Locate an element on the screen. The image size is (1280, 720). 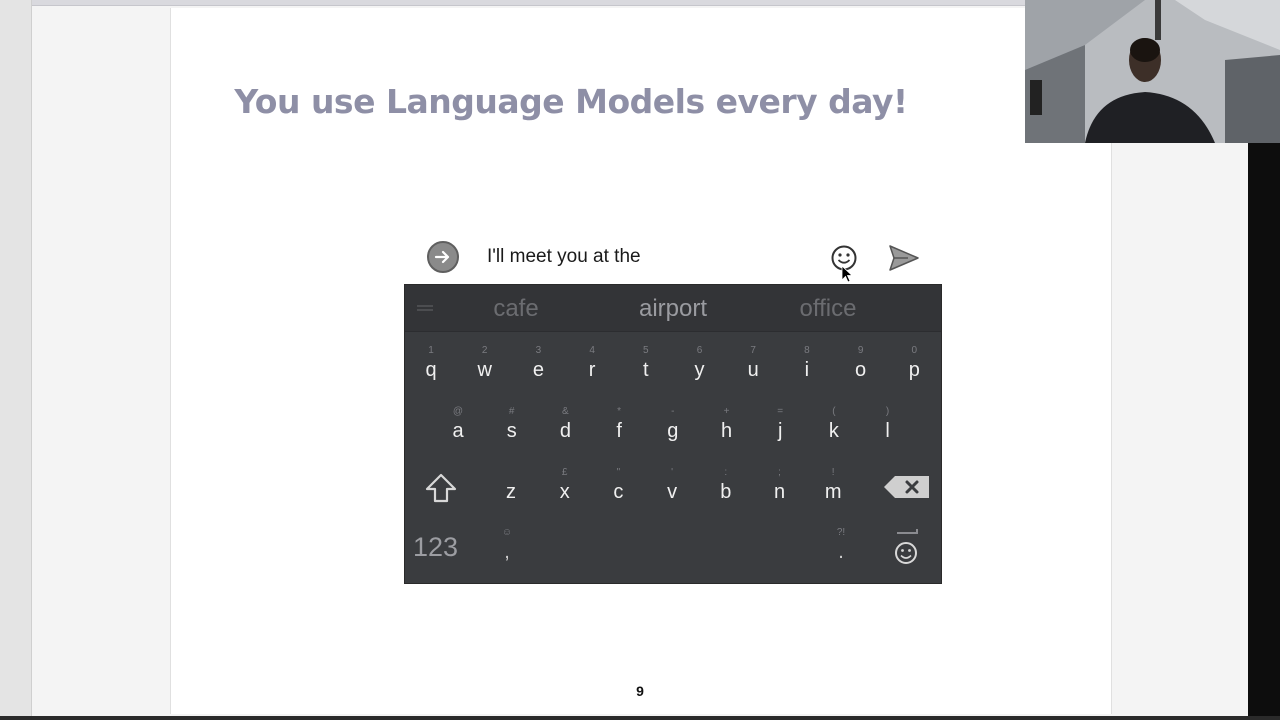
key-v-label: v is located at coordinates (672, 492).